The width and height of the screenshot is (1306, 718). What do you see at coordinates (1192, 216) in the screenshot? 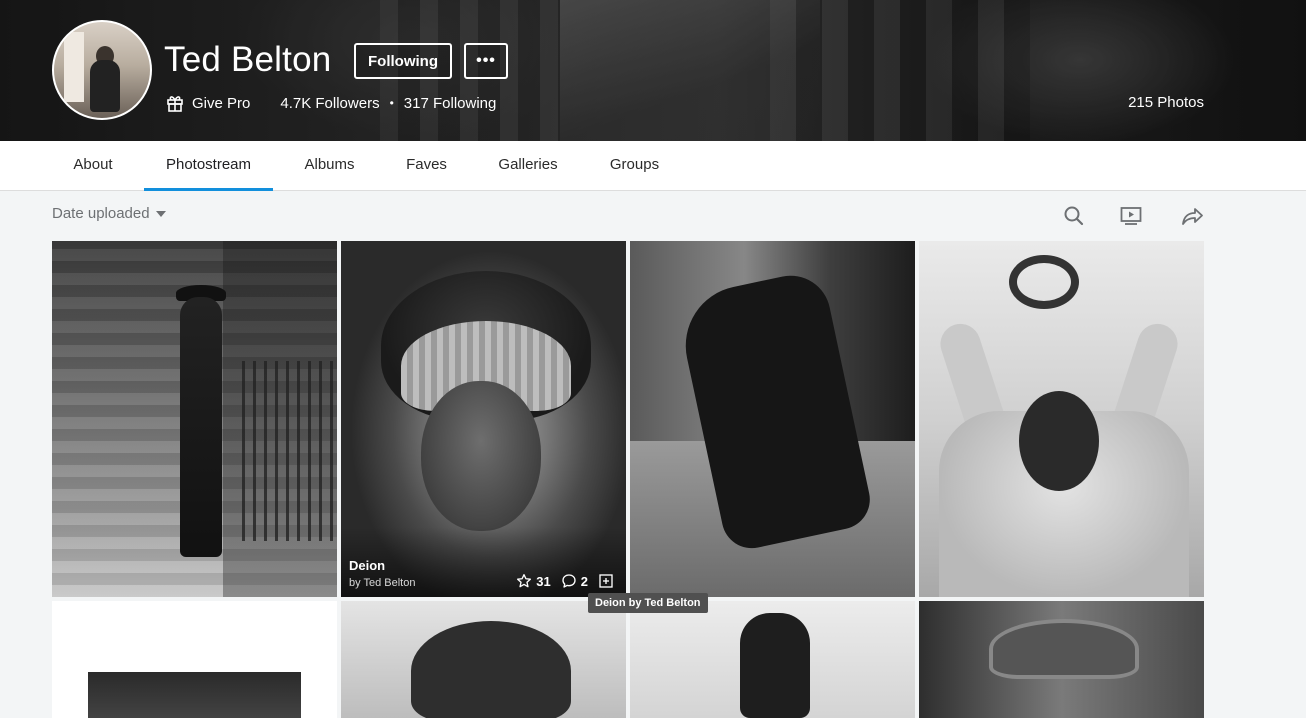
I see `share-icon` at bounding box center [1192, 216].